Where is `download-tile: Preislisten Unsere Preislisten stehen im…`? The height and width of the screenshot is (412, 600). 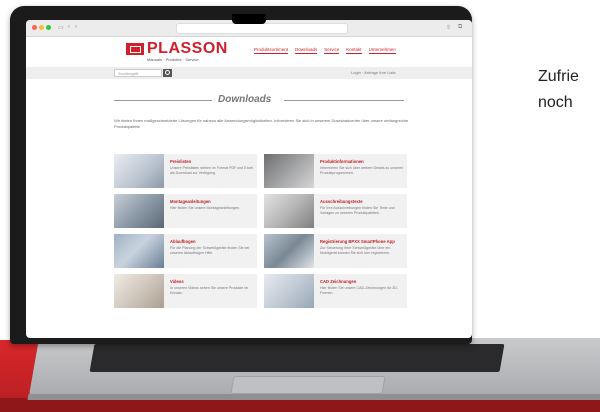 download-tile: Preislisten Unsere Preislisten stehen im… is located at coordinates (185, 171).